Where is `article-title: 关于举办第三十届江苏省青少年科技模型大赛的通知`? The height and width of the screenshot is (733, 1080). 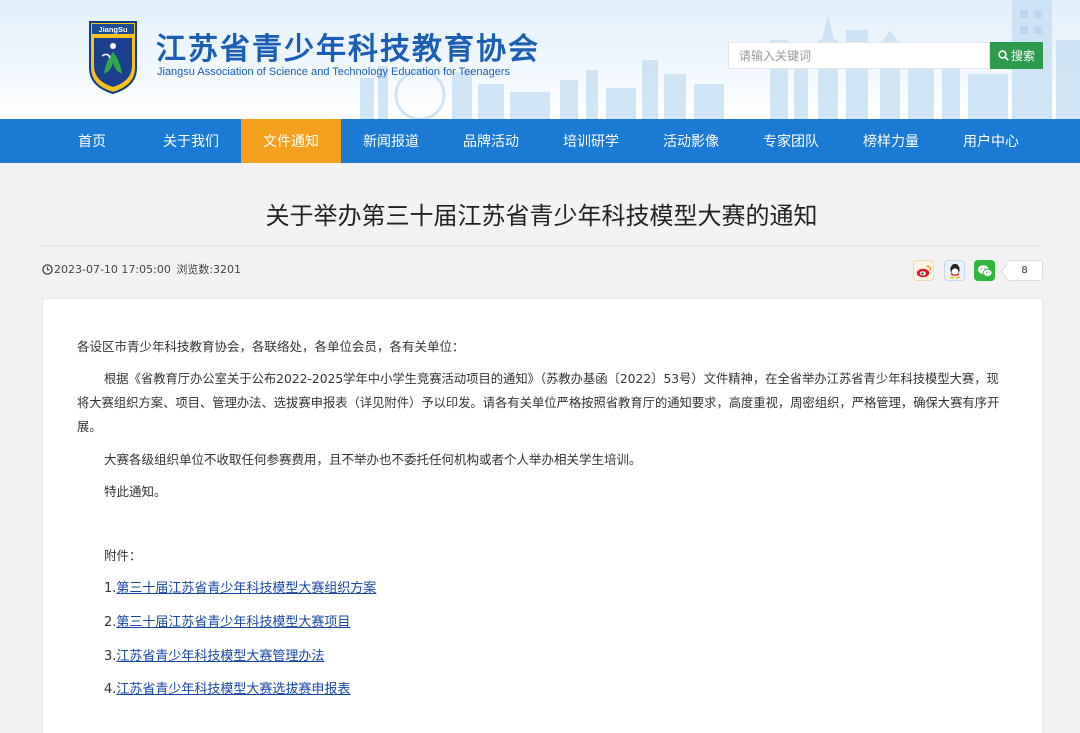 article-title: 关于举办第三十届江苏省青少年科技模型大赛的通知 is located at coordinates (541, 216).